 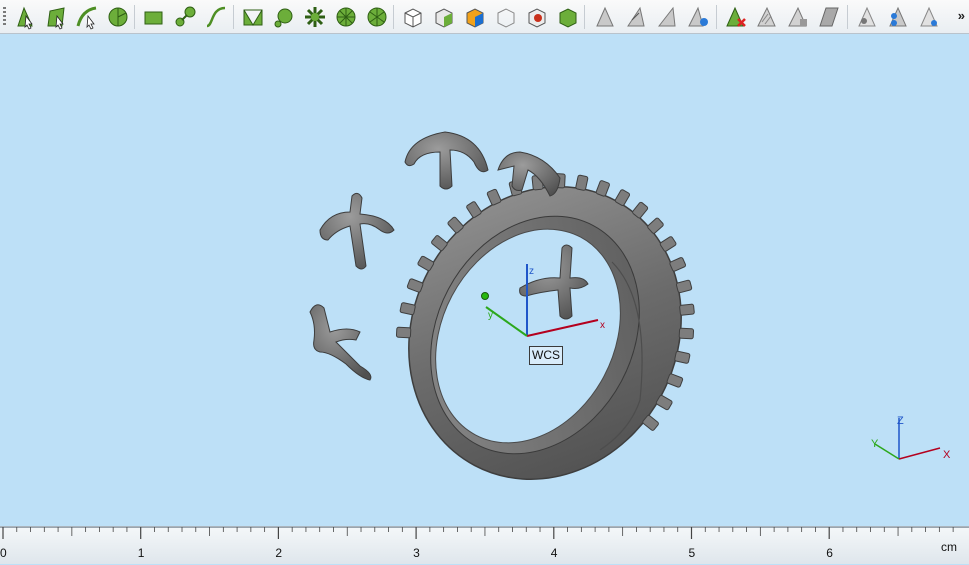 What do you see at coordinates (911, 438) in the screenshot?
I see `orientation-gizmo: Z X Y` at bounding box center [911, 438].